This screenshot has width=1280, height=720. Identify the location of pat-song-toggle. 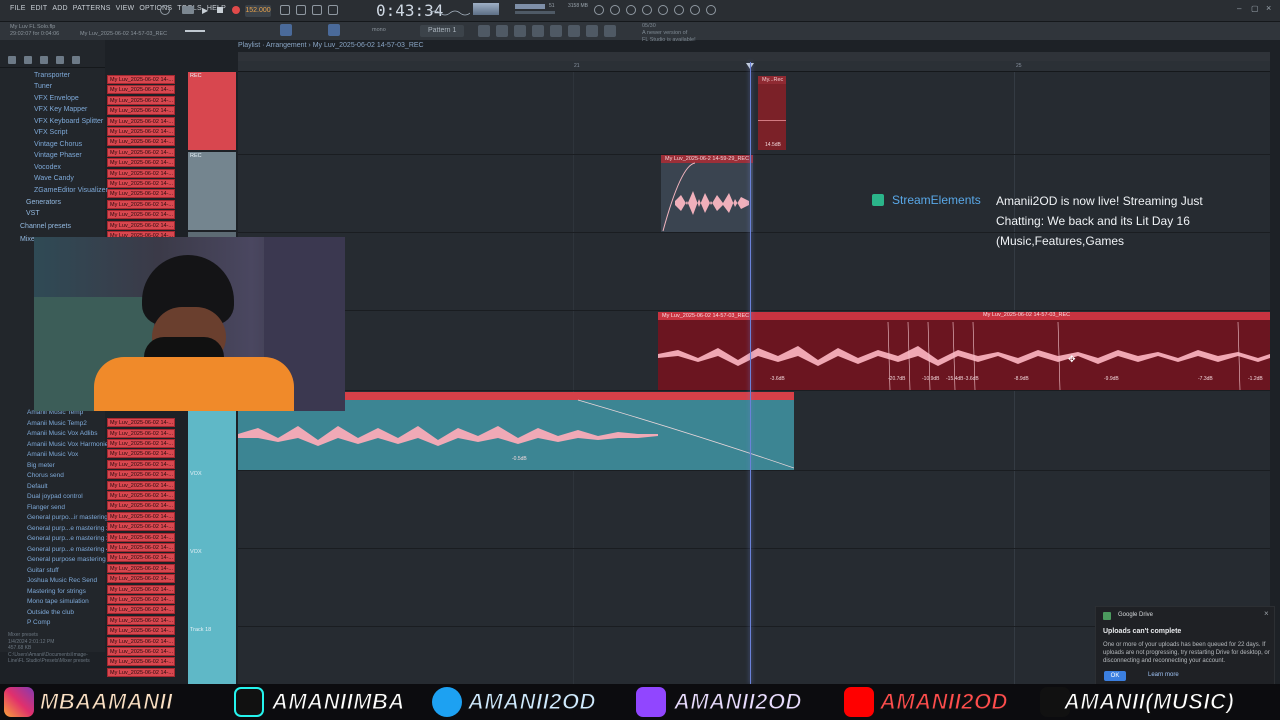
(188, 10).